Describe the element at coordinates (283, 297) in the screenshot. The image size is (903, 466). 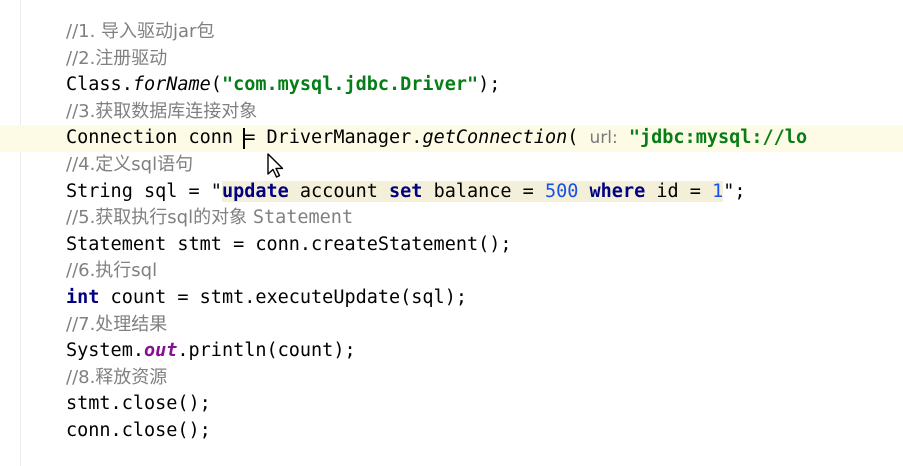
I see `code-text: count = stmt.executeUpdate(sql);` at that location.